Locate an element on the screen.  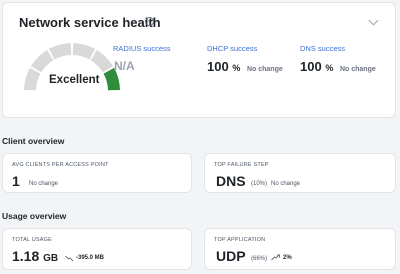
radius-success-label: RADIUS success is located at coordinates (142, 48).